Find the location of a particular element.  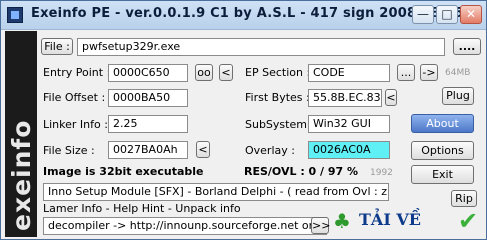

first-bytes-label: First Bytes : is located at coordinates (277, 97).